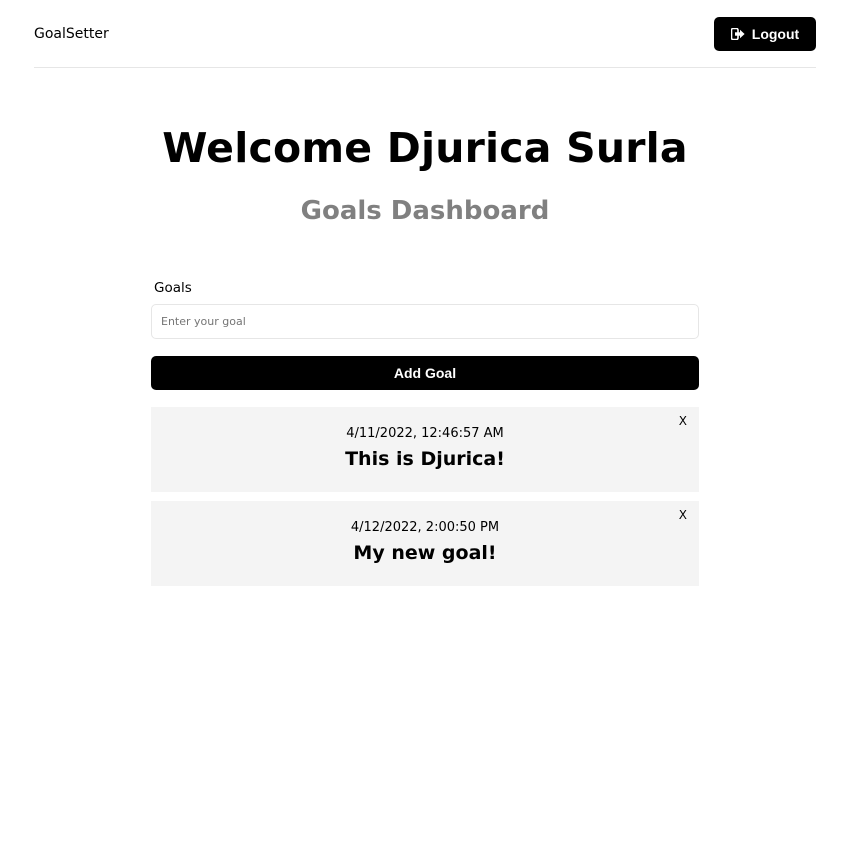 Image resolution: width=850 pixels, height=849 pixels. Describe the element at coordinates (71, 34) in the screenshot. I see `logo-link: GoalSetter` at that location.